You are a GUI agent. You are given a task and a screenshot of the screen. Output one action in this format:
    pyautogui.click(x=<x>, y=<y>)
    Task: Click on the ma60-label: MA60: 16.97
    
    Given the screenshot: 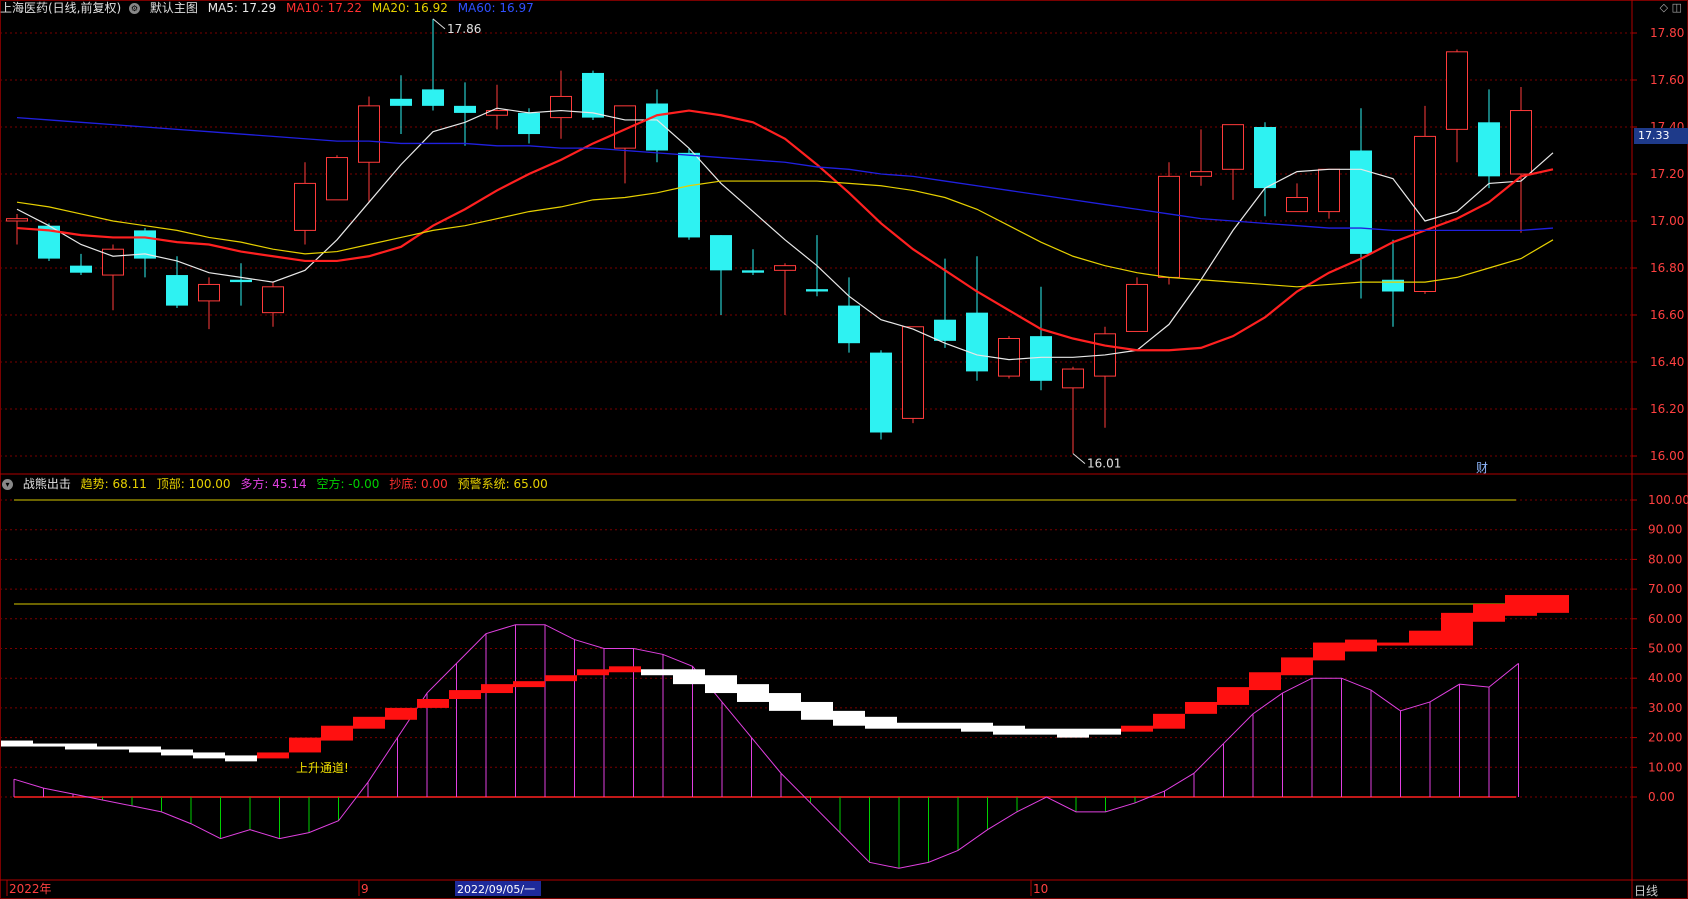 What is the action you would take?
    pyautogui.click(x=495, y=8)
    